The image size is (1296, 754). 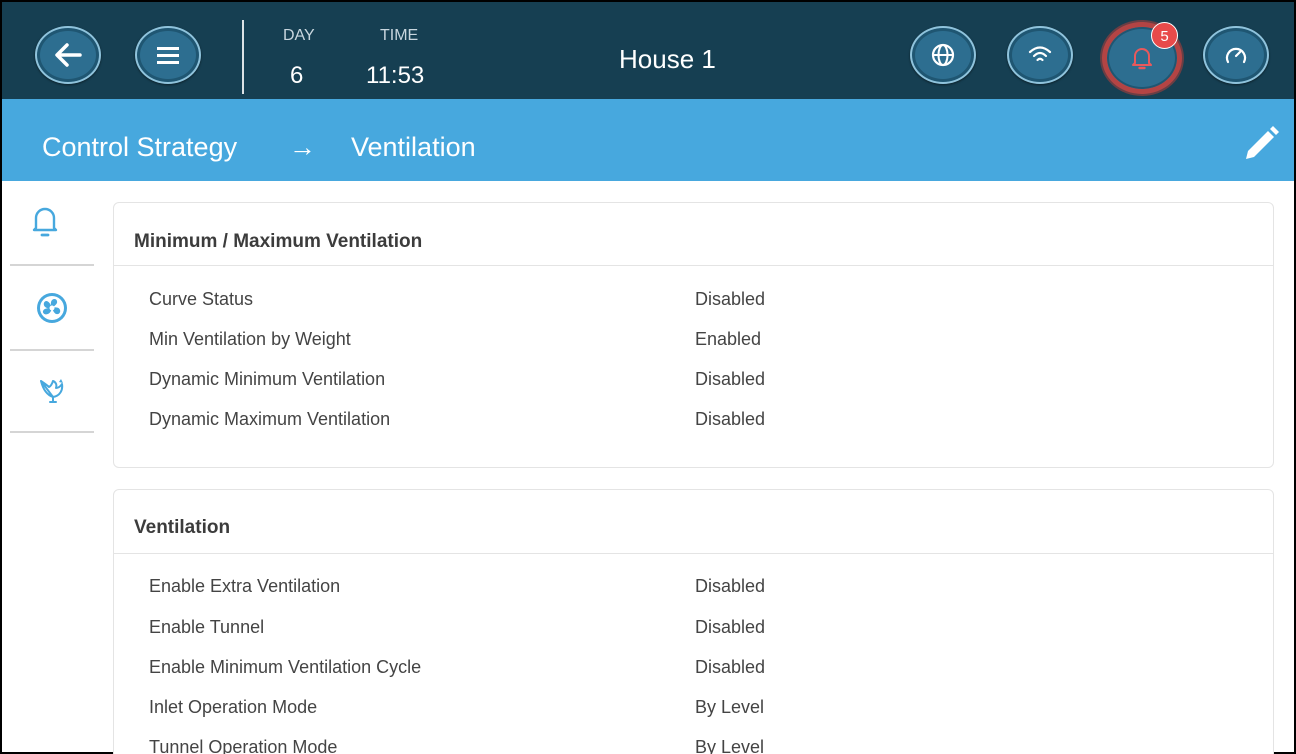 I want to click on menu-button, so click(x=168, y=55).